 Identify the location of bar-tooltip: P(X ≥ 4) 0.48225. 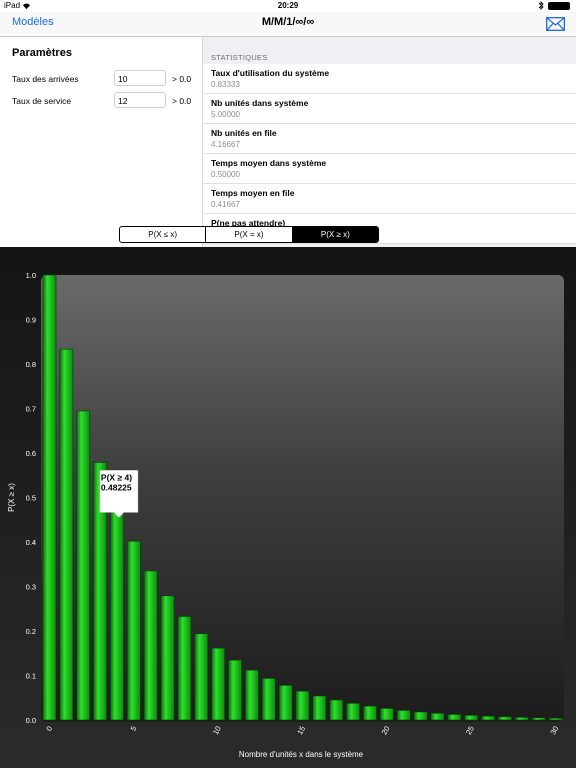
(119, 494).